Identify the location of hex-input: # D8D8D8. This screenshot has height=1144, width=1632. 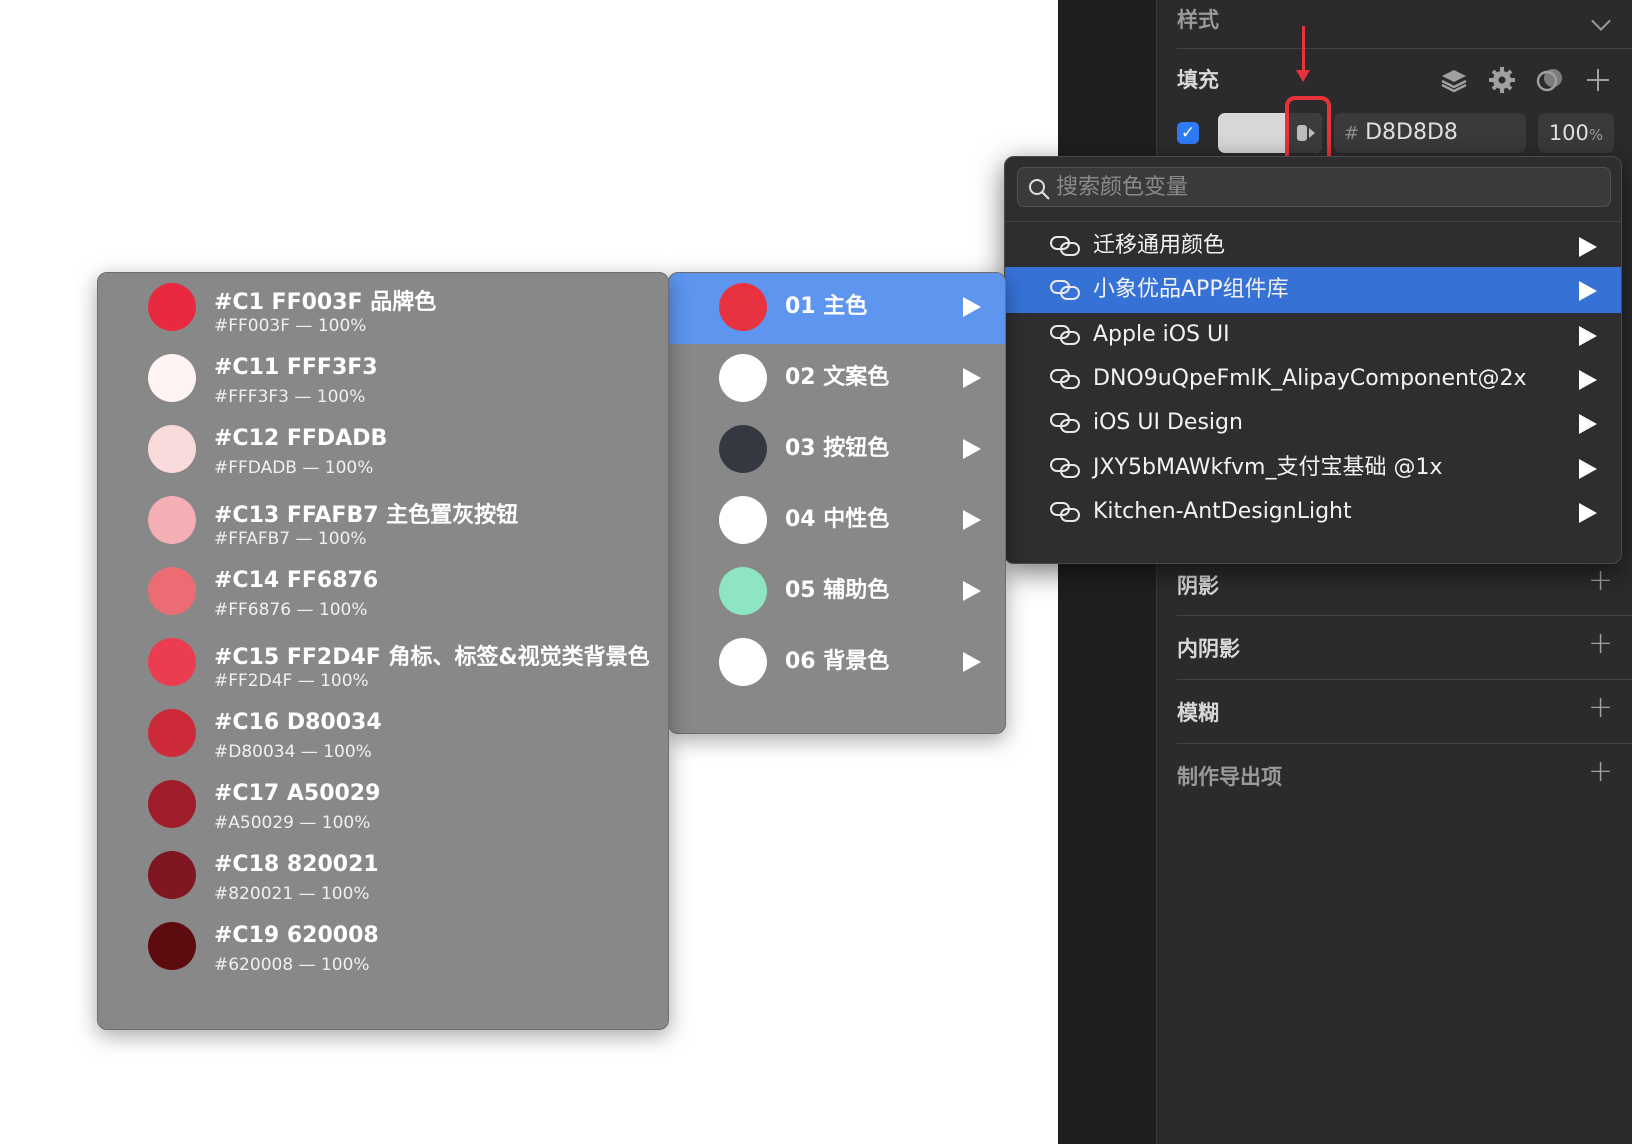
(1430, 133).